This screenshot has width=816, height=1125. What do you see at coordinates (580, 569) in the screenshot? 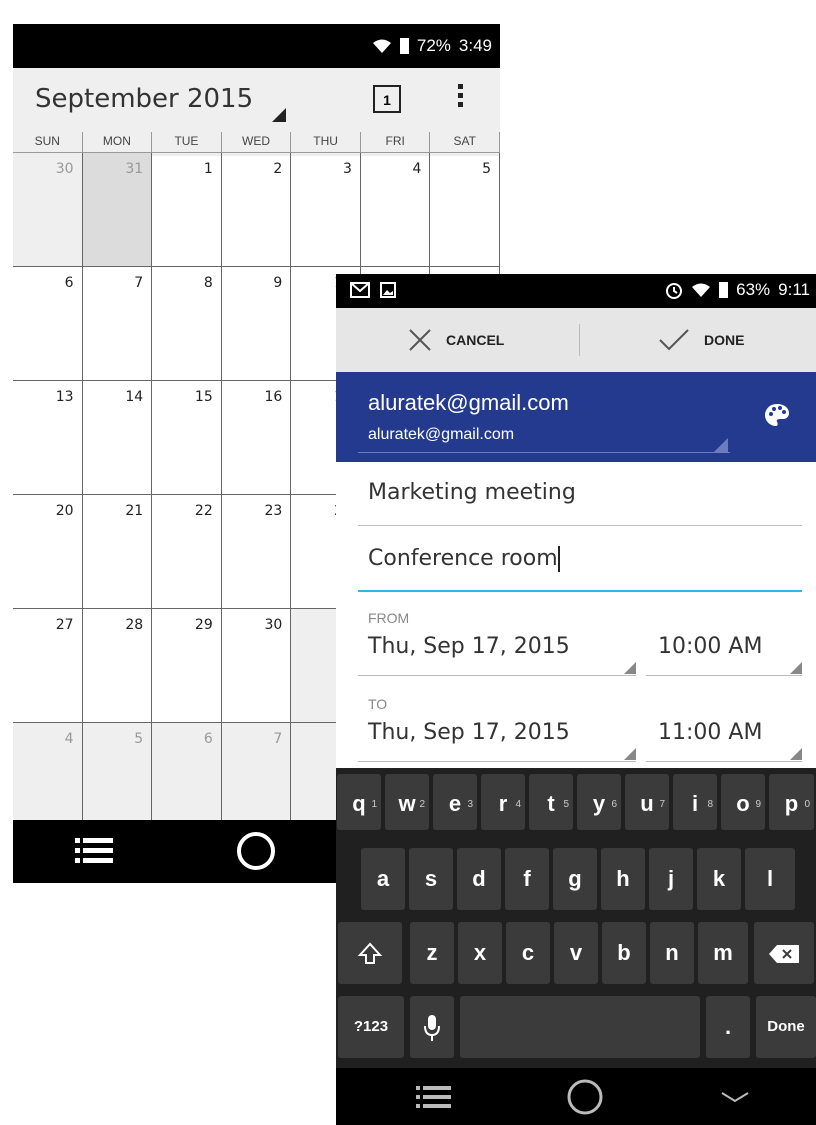
I see `location-input: Conference room` at bounding box center [580, 569].